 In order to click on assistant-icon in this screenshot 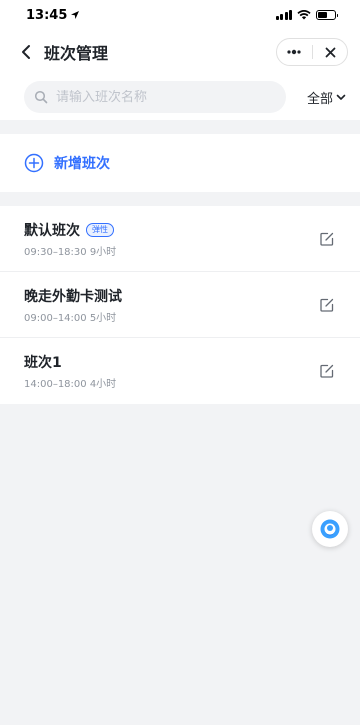, I will do `click(330, 529)`.